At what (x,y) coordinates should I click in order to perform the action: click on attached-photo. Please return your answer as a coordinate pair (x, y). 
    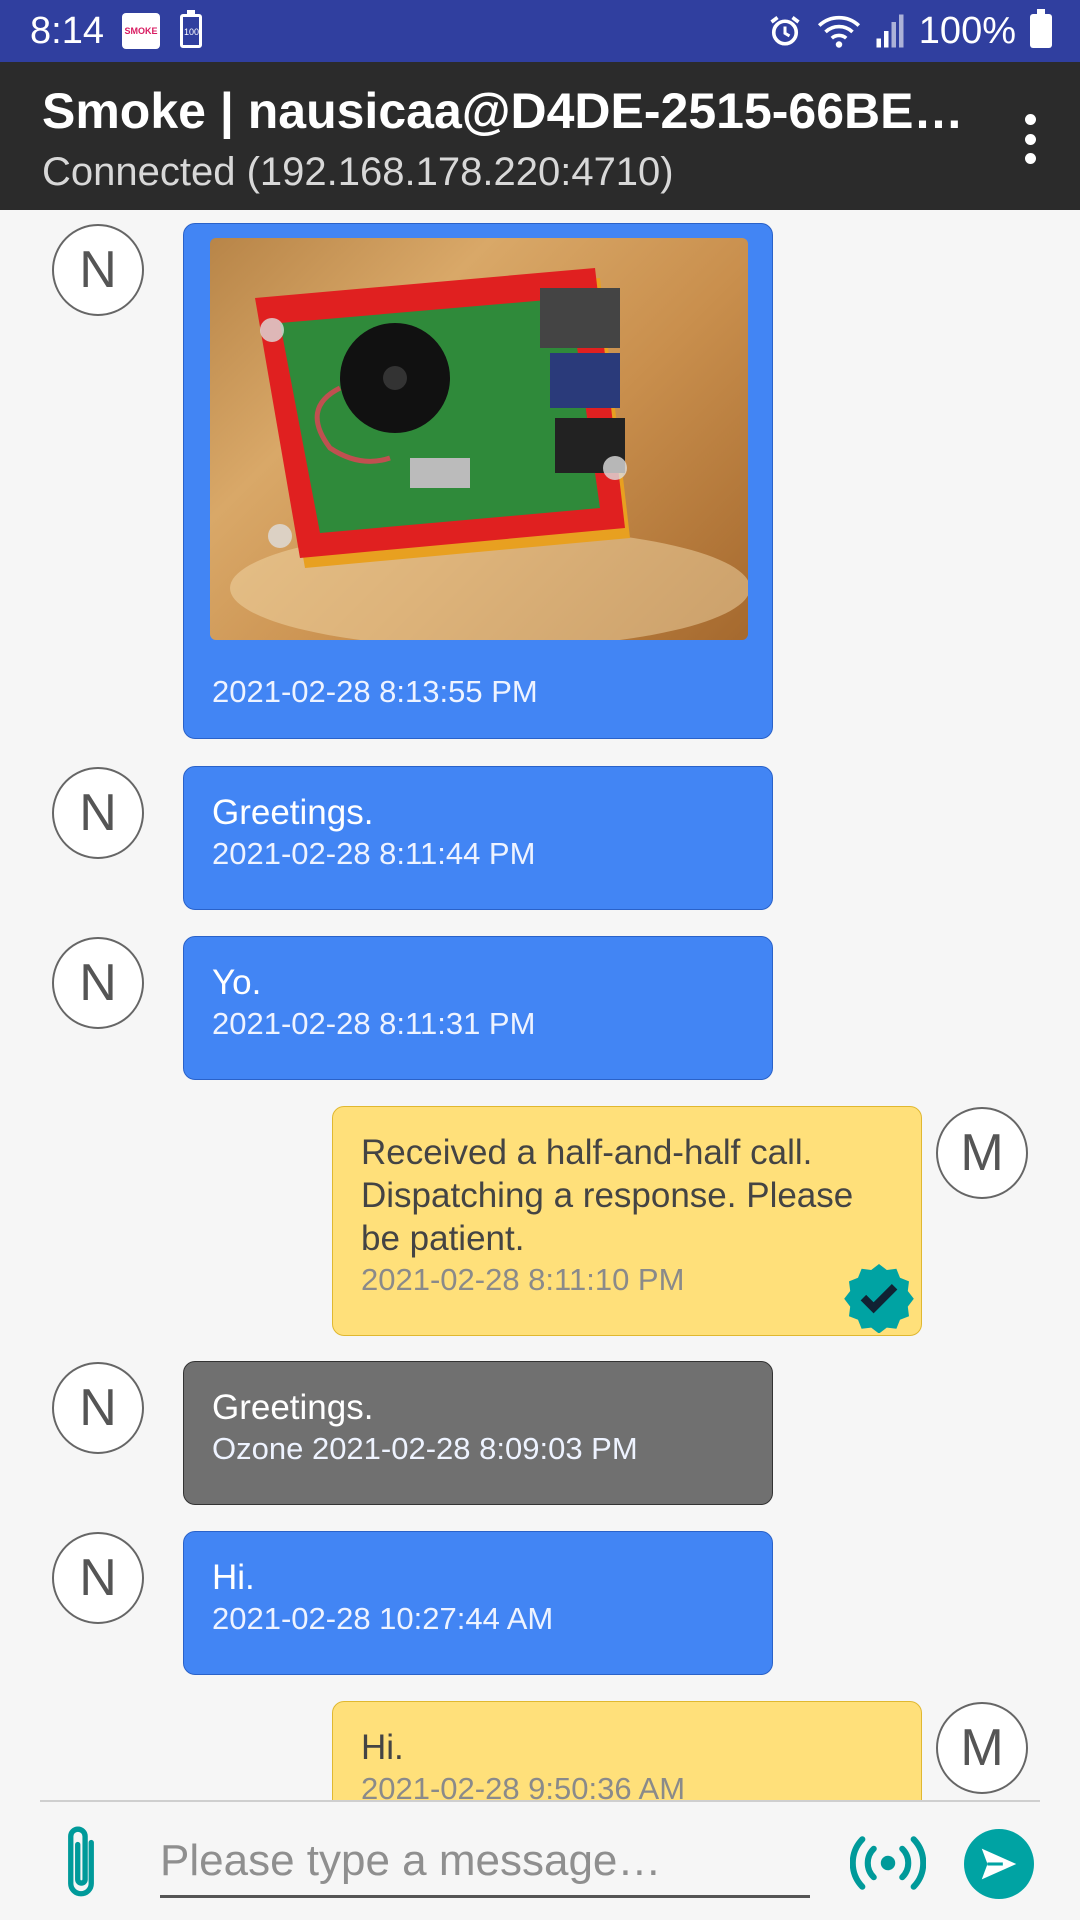
    Looking at the image, I should click on (479, 439).